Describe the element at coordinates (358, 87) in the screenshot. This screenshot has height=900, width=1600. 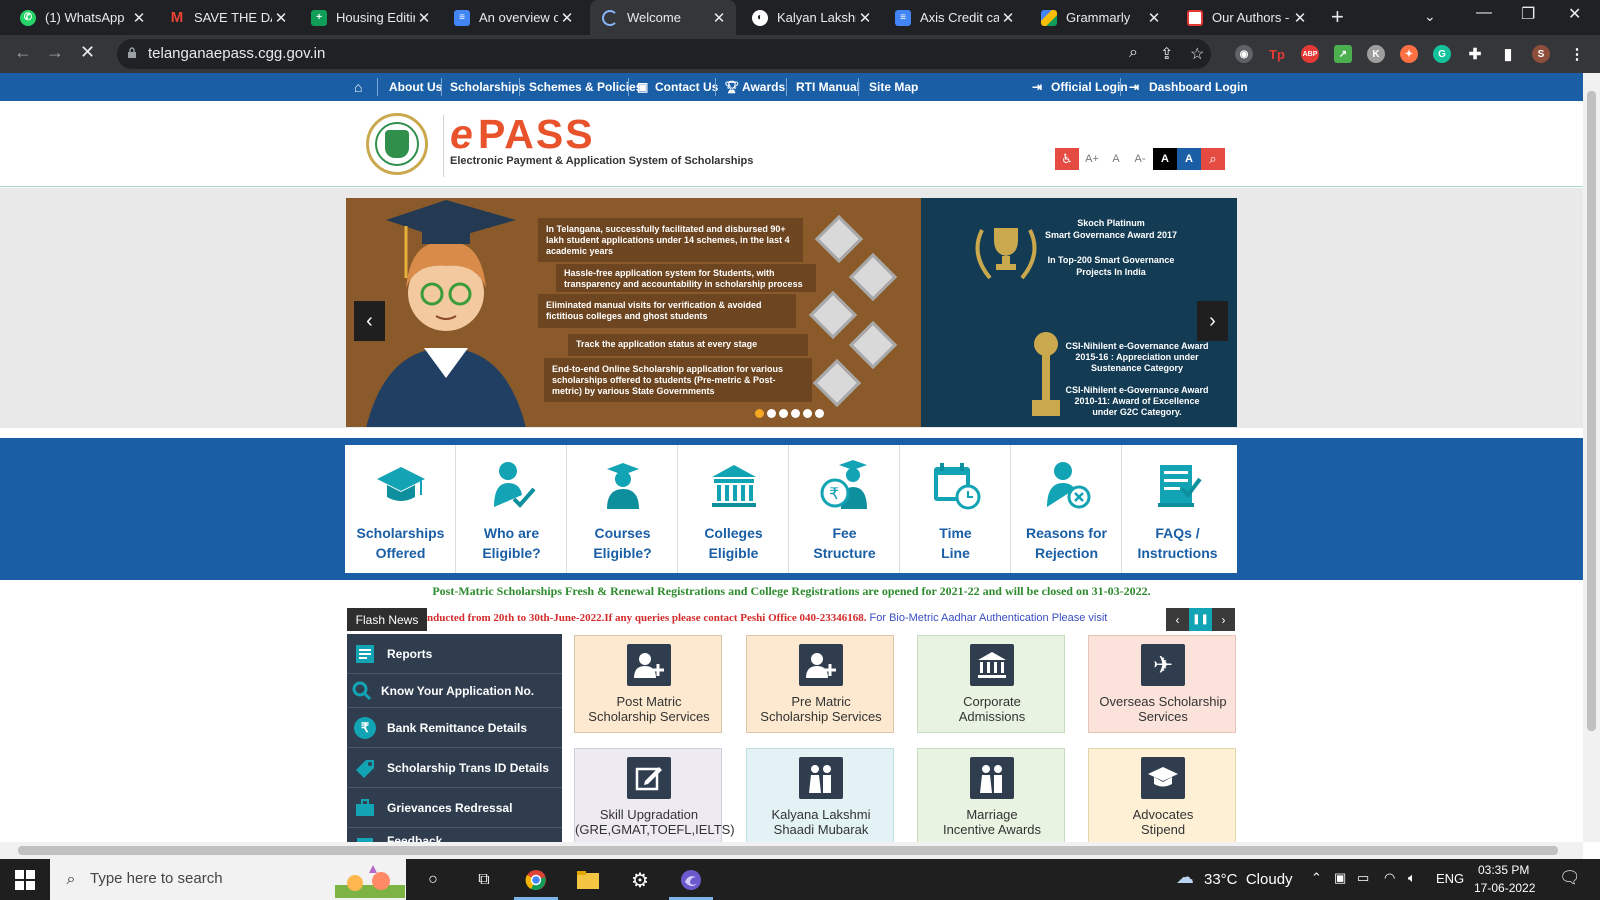
I see `home-icon: ⌂` at that location.